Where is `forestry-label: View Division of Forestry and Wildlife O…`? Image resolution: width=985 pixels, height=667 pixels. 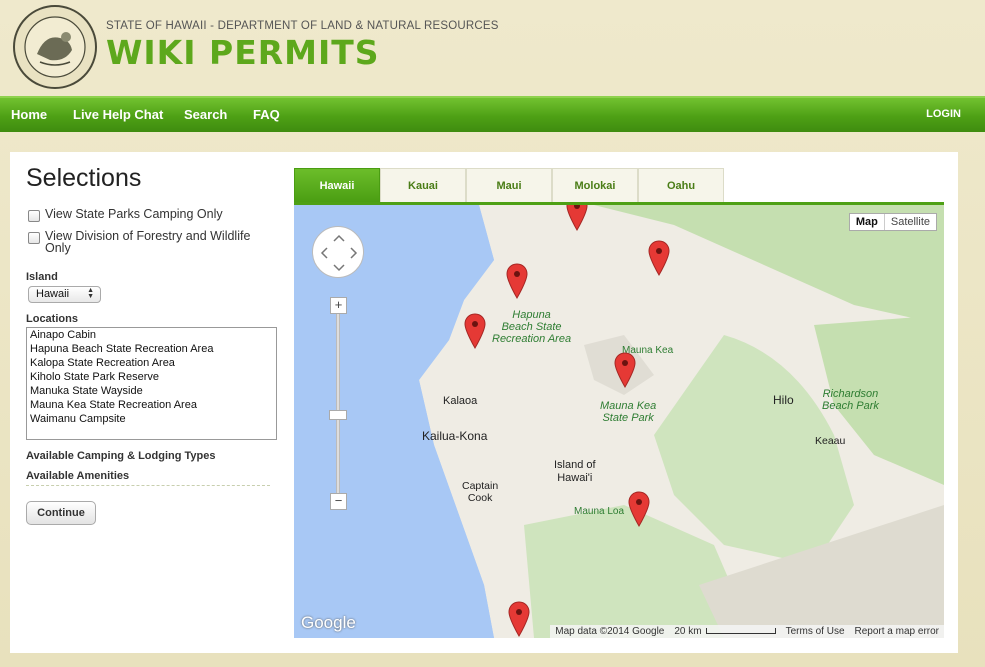 forestry-label: View Division of Forestry and Wildlife O… is located at coordinates (148, 242).